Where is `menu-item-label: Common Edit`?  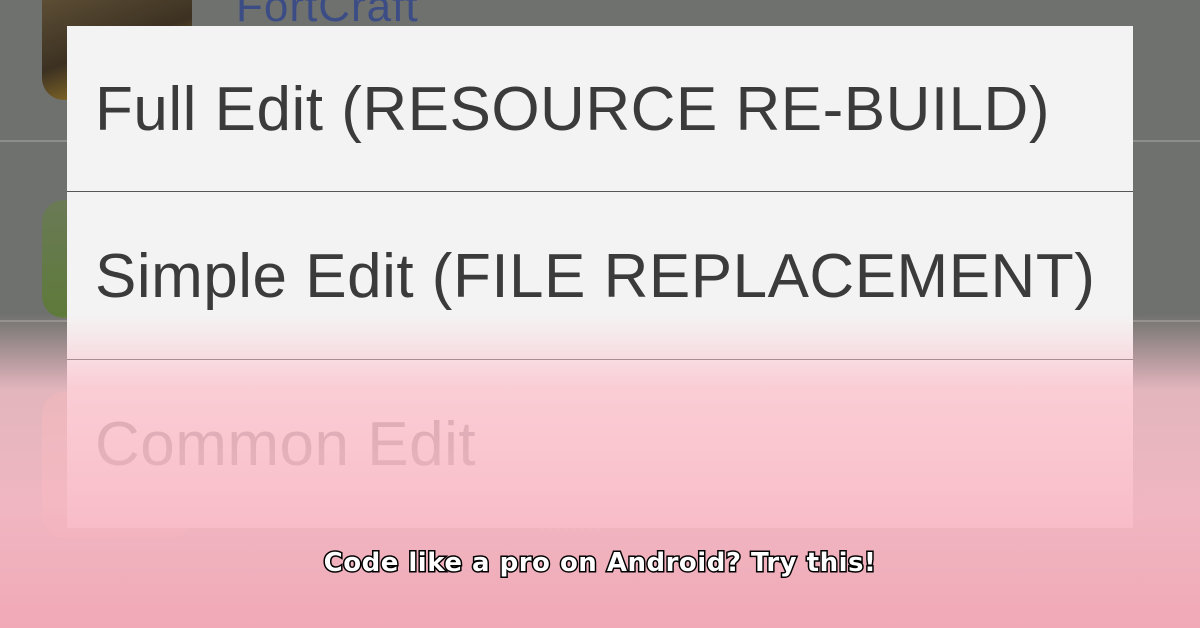 menu-item-label: Common Edit is located at coordinates (286, 444).